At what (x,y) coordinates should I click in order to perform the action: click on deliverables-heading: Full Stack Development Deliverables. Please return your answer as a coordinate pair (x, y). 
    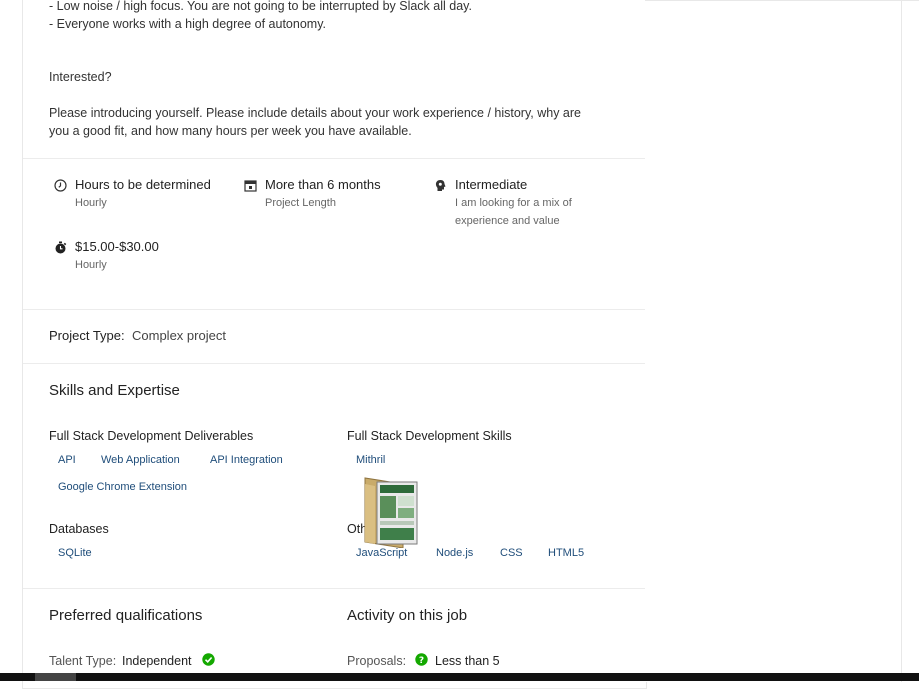
    Looking at the image, I should click on (151, 436).